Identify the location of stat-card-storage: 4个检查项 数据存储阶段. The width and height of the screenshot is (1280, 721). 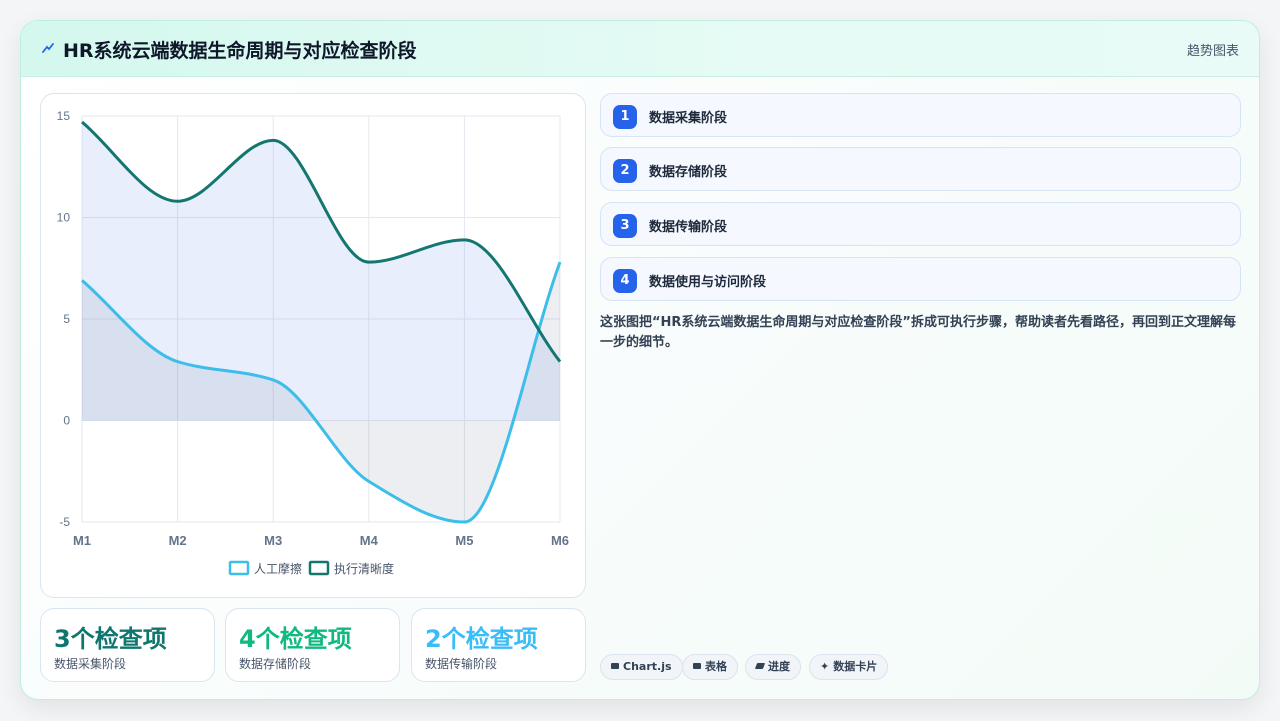
(312, 645).